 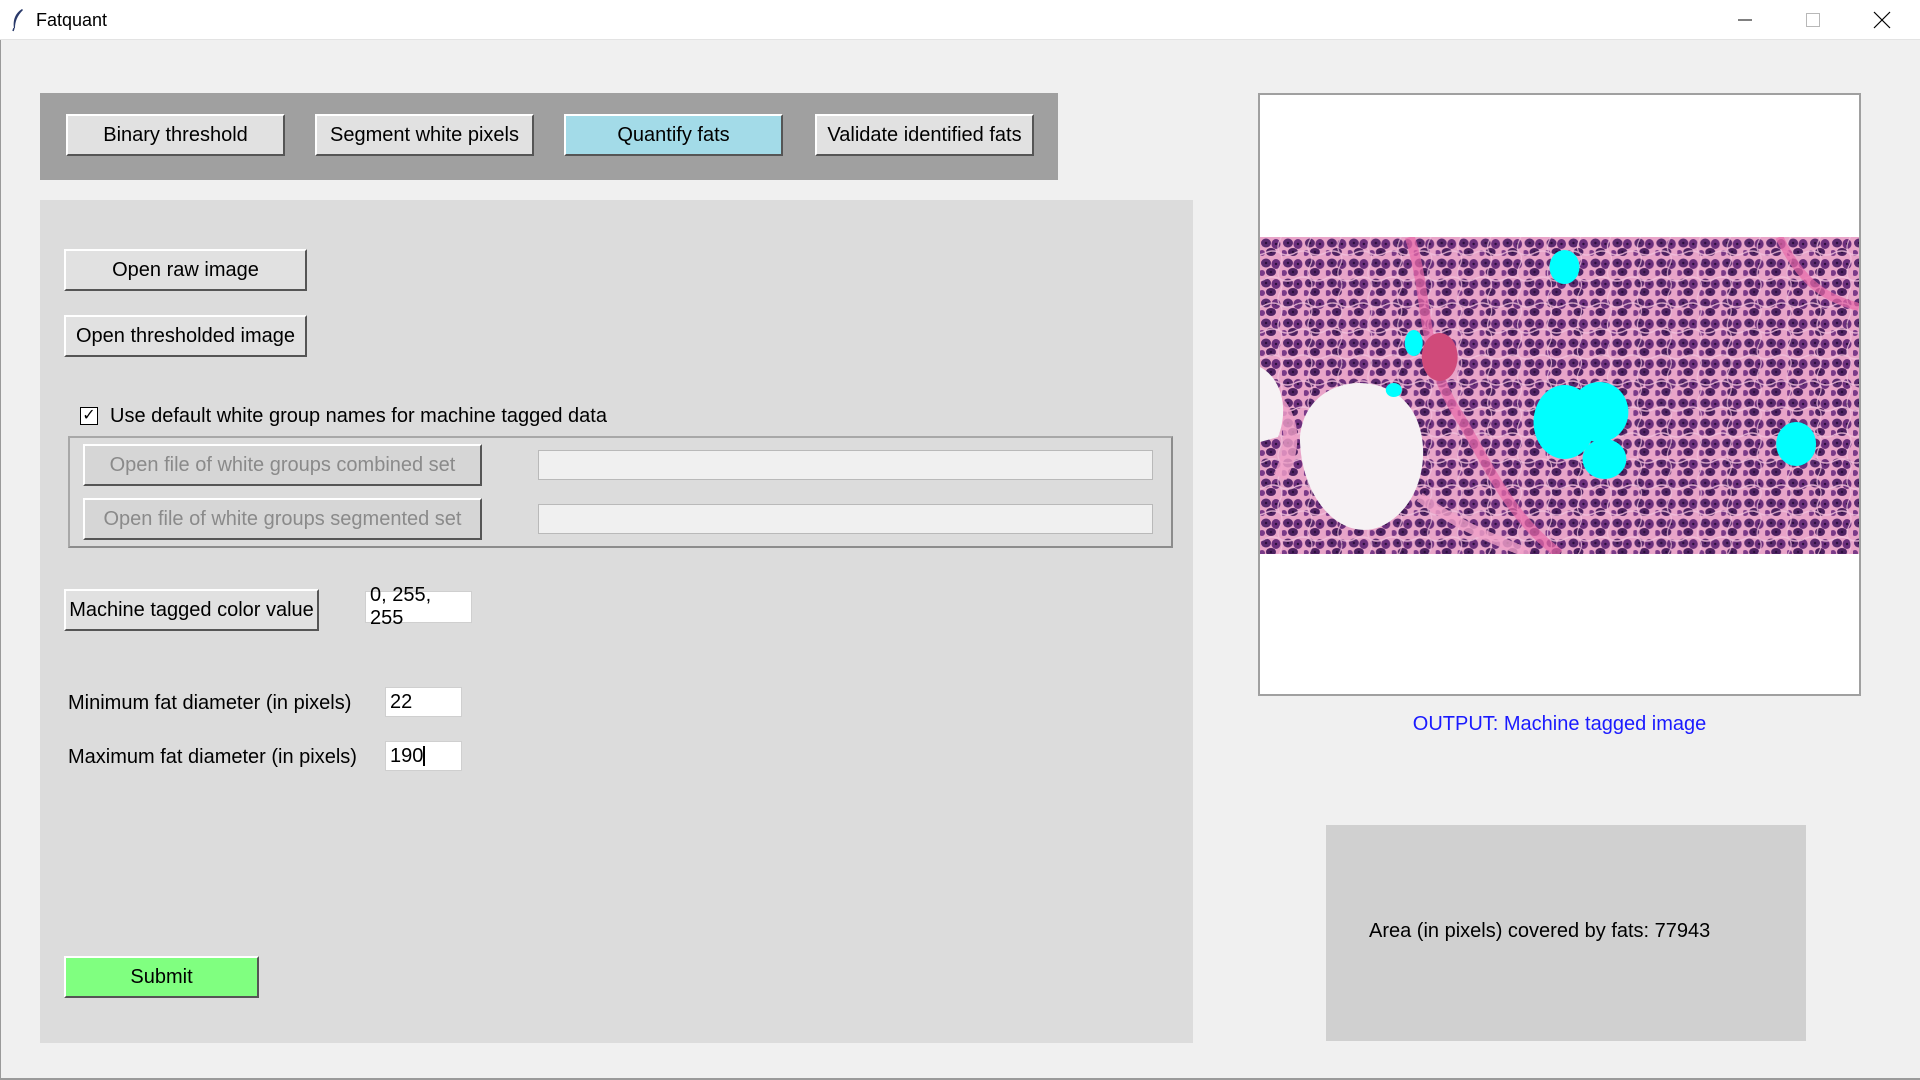 I want to click on feather-icon, so click(x=17, y=20).